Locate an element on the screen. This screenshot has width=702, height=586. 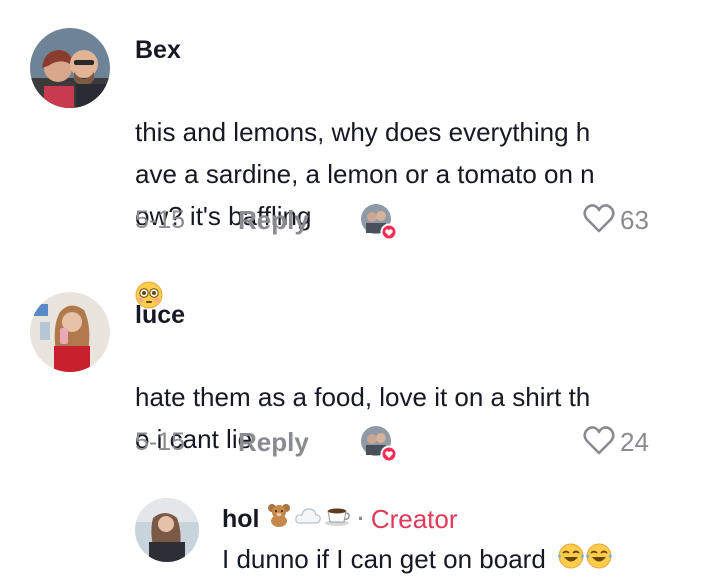
reply-username-row: hol · Creator is located at coordinates (340, 518).